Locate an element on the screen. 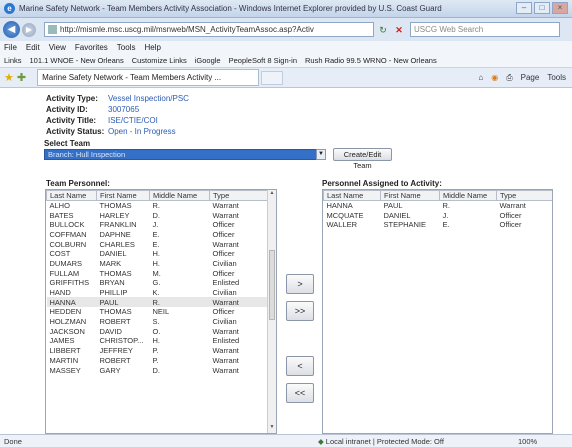 This screenshot has height=447, width=572. link-rush-radio: Rush Radio 99.5 WRNO - New Orleans is located at coordinates (371, 60).